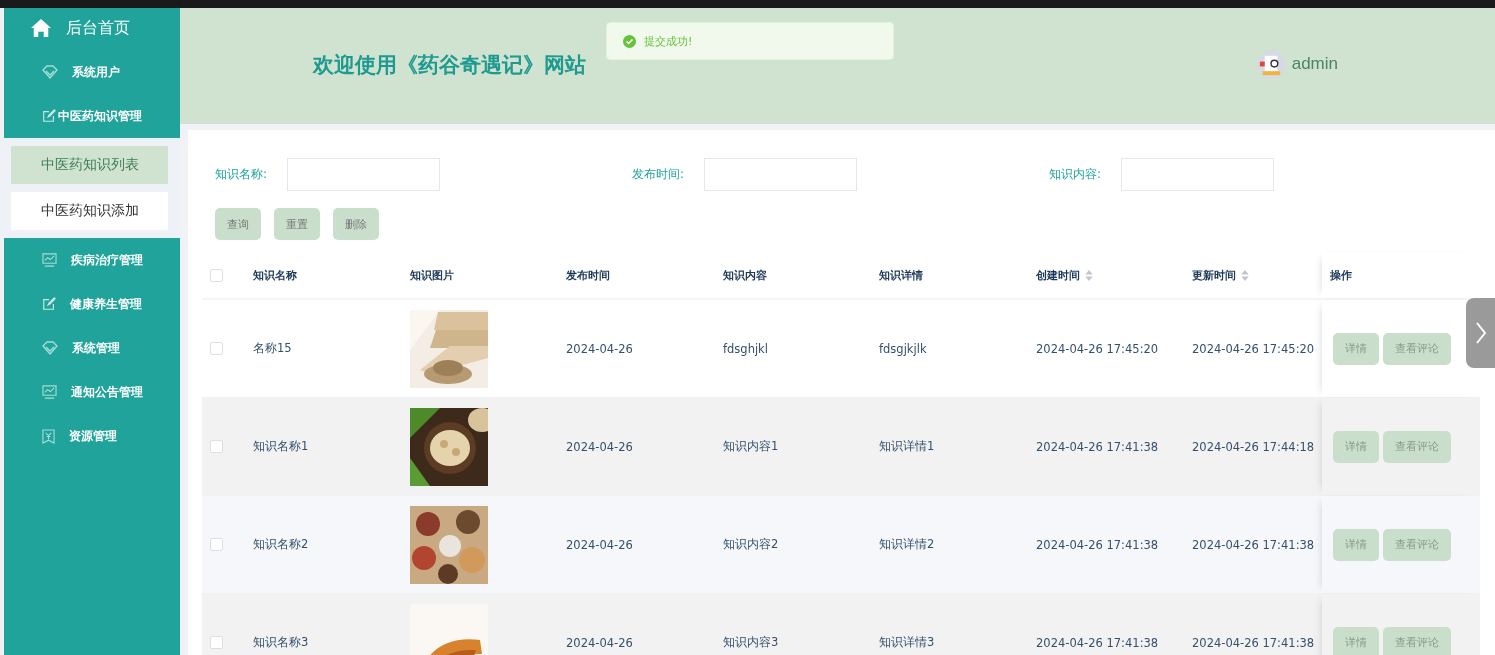  What do you see at coordinates (1314, 64) in the screenshot?
I see `user-name: admin` at bounding box center [1314, 64].